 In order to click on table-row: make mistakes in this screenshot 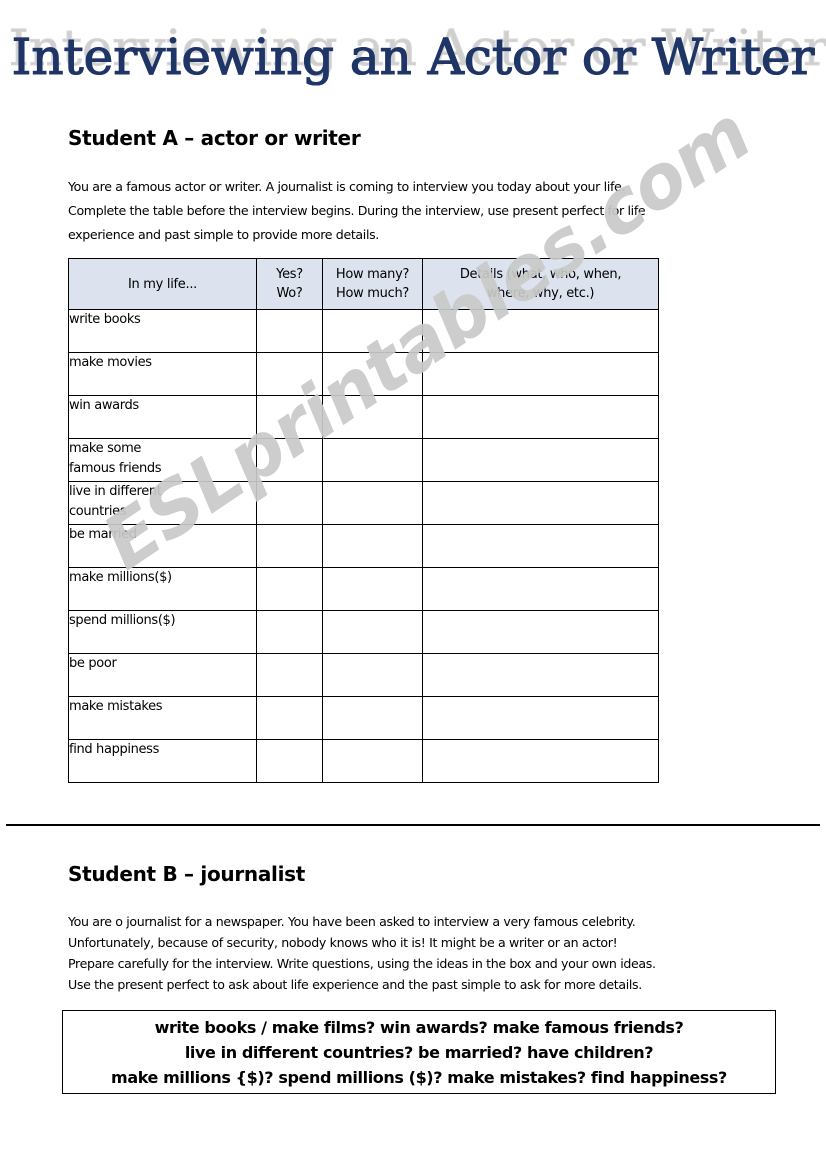, I will do `click(363, 718)`.